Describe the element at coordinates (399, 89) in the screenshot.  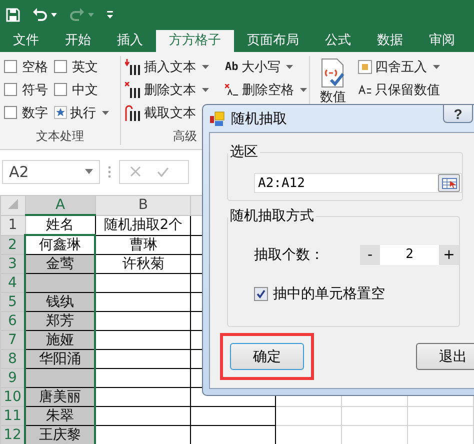
I see `keep-number-button: 只保留数值` at that location.